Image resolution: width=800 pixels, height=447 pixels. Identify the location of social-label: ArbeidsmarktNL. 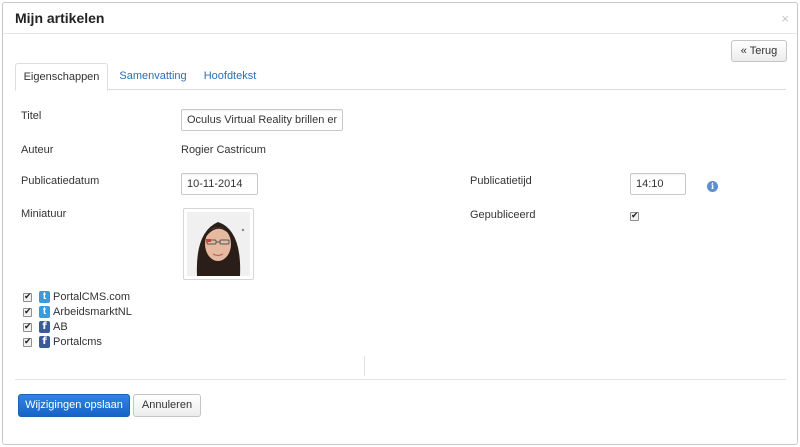
(92, 312).